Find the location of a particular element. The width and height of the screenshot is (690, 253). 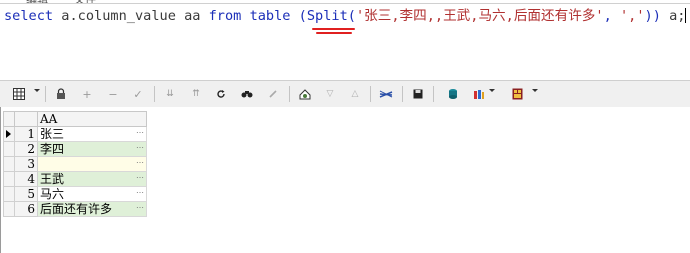

sort-down-icon: ▽ is located at coordinates (330, 94).